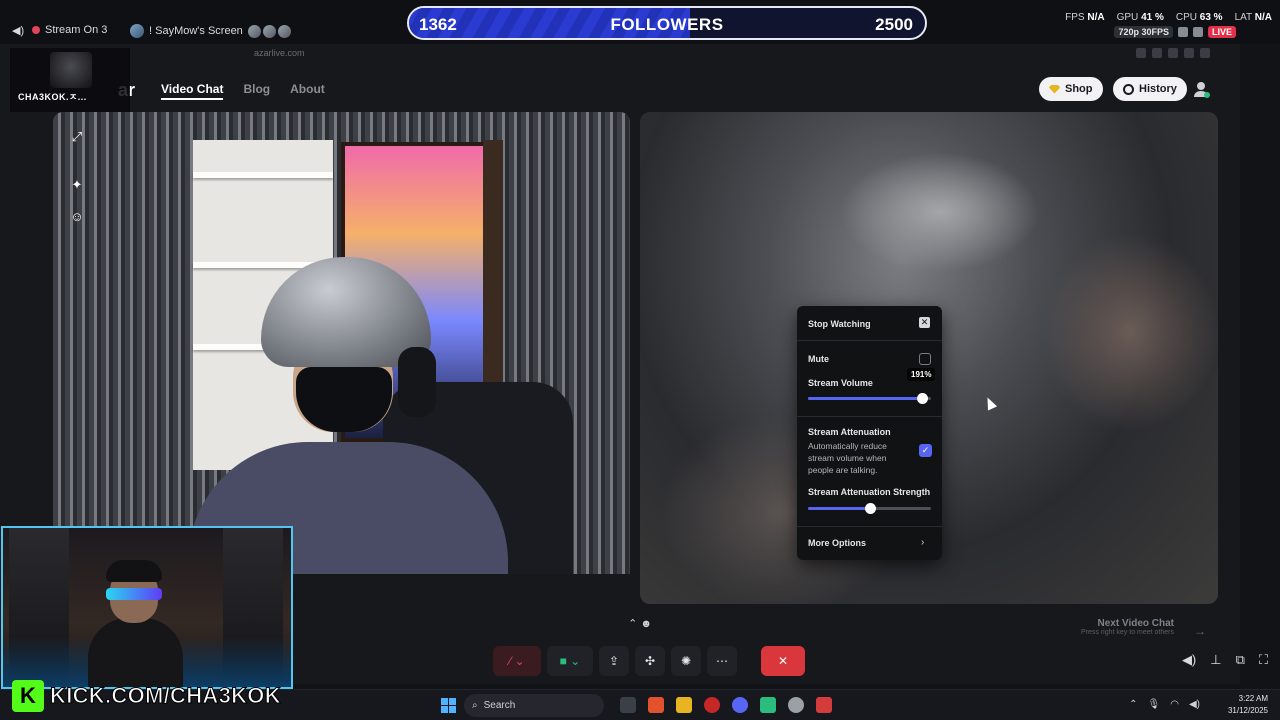 The image size is (1280, 720). What do you see at coordinates (839, 324) in the screenshot?
I see `stop-watching-label: Stop Watching` at bounding box center [839, 324].